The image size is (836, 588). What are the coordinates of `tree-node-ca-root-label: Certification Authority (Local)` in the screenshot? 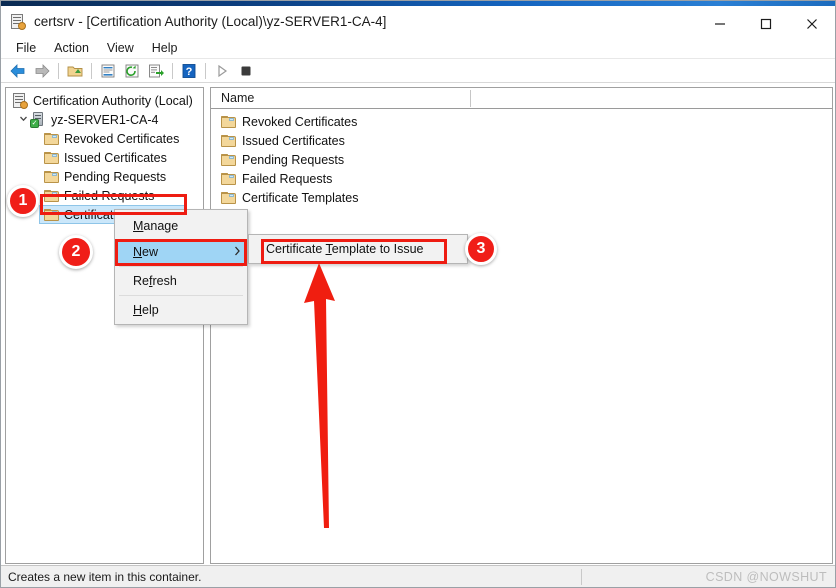 It's located at (113, 100).